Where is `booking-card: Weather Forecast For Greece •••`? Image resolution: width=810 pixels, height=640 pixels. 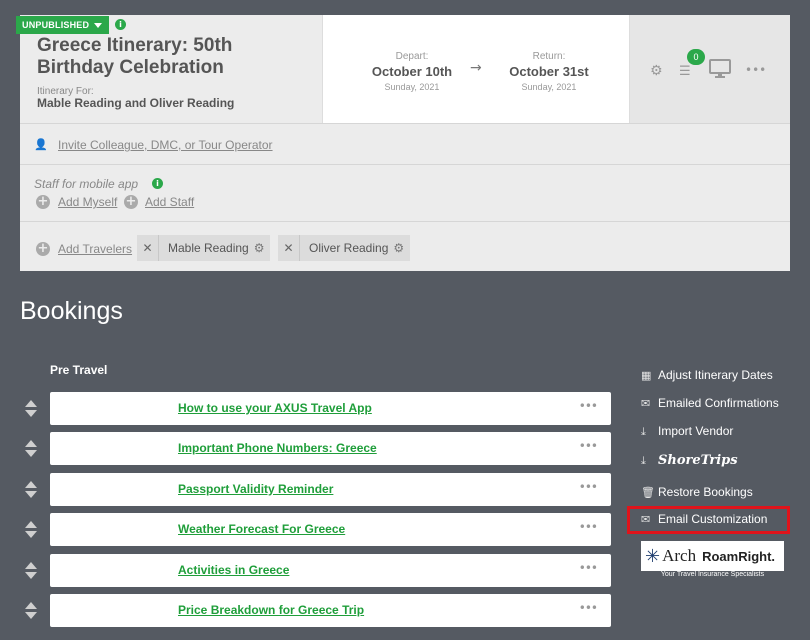
booking-card: Weather Forecast For Greece ••• is located at coordinates (330, 529).